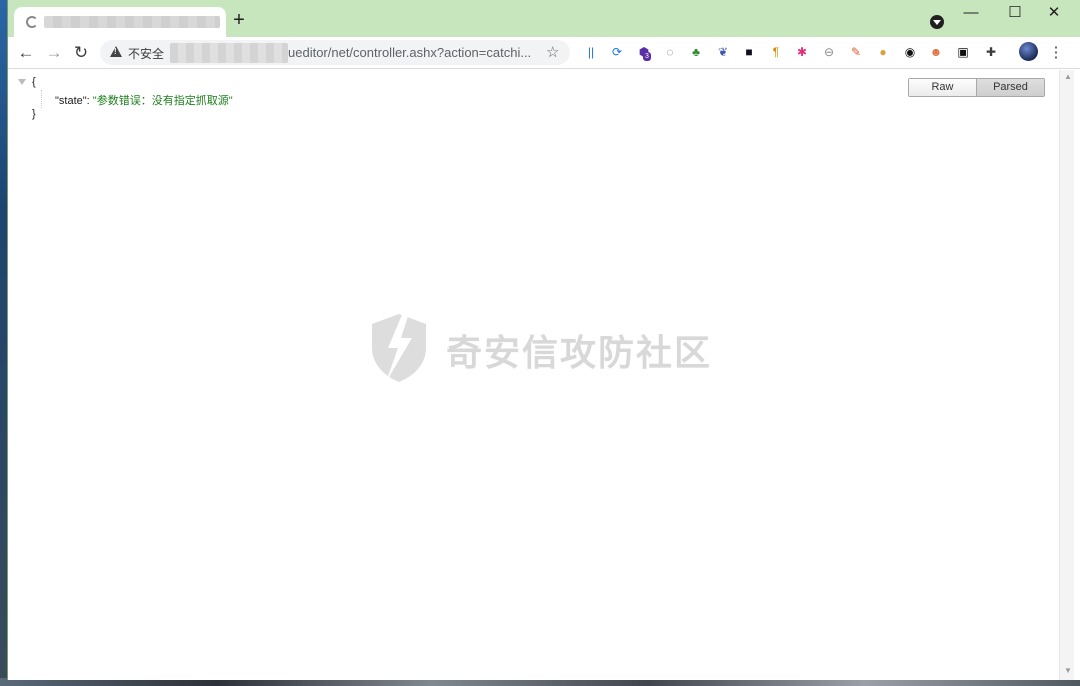 The image size is (1080, 686). I want to click on maximize-button: ☐, so click(1015, 14).